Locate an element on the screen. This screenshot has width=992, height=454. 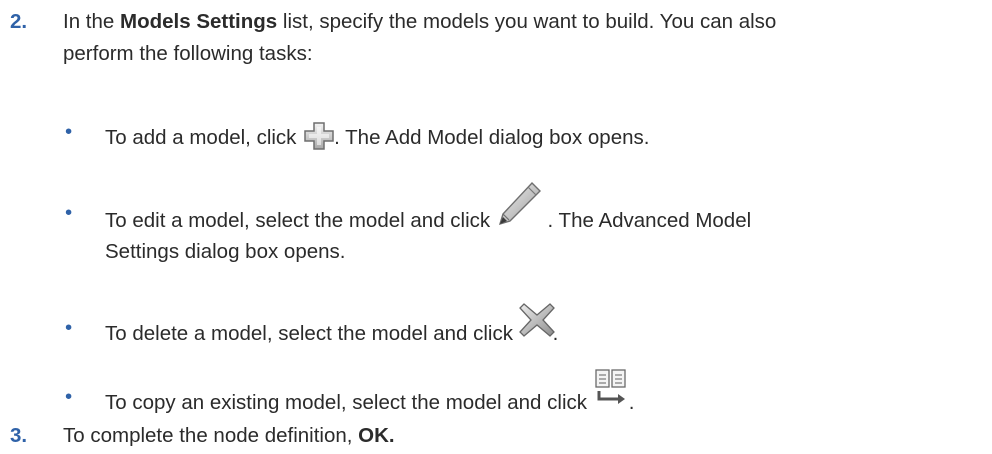
step-number: 3. is located at coordinates (19, 435).